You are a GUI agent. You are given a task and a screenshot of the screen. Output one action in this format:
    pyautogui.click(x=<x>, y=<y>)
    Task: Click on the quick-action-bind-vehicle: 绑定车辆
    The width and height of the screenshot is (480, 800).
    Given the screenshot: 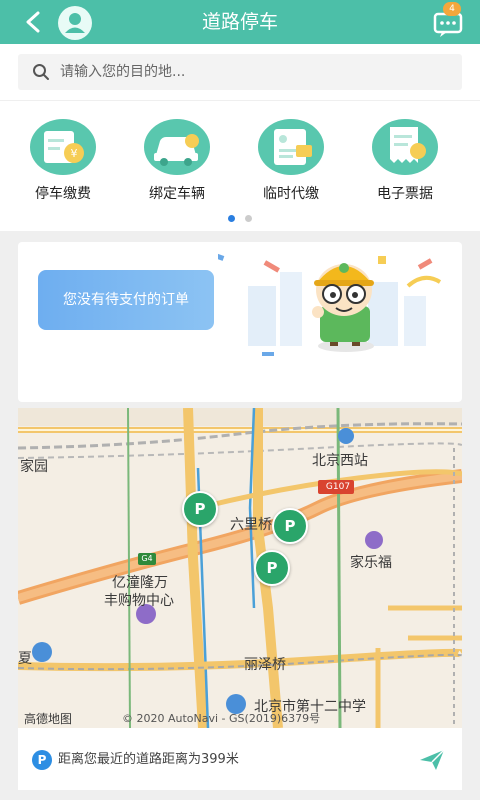 What is the action you would take?
    pyautogui.click(x=177, y=159)
    